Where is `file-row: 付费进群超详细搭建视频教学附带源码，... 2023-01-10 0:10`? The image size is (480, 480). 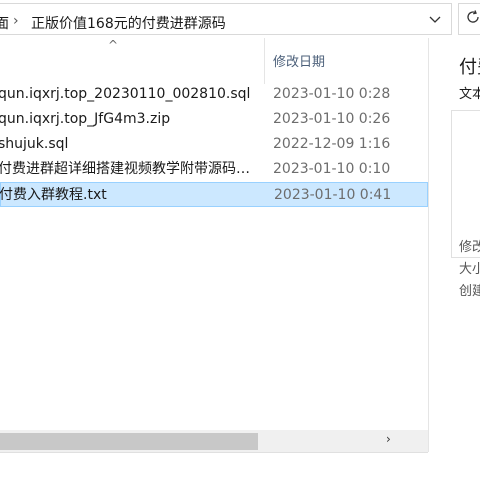
file-row: 付费进群超详细搭建视频教学附带源码，... 2023-01-10 0:10 is located at coordinates (214, 169).